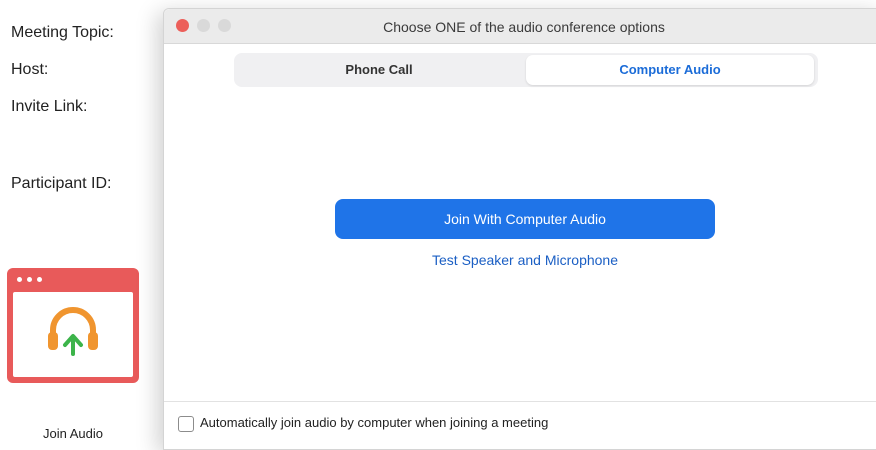 The width and height of the screenshot is (876, 450). What do you see at coordinates (186, 424) in the screenshot?
I see `auto-join-checkbox` at bounding box center [186, 424].